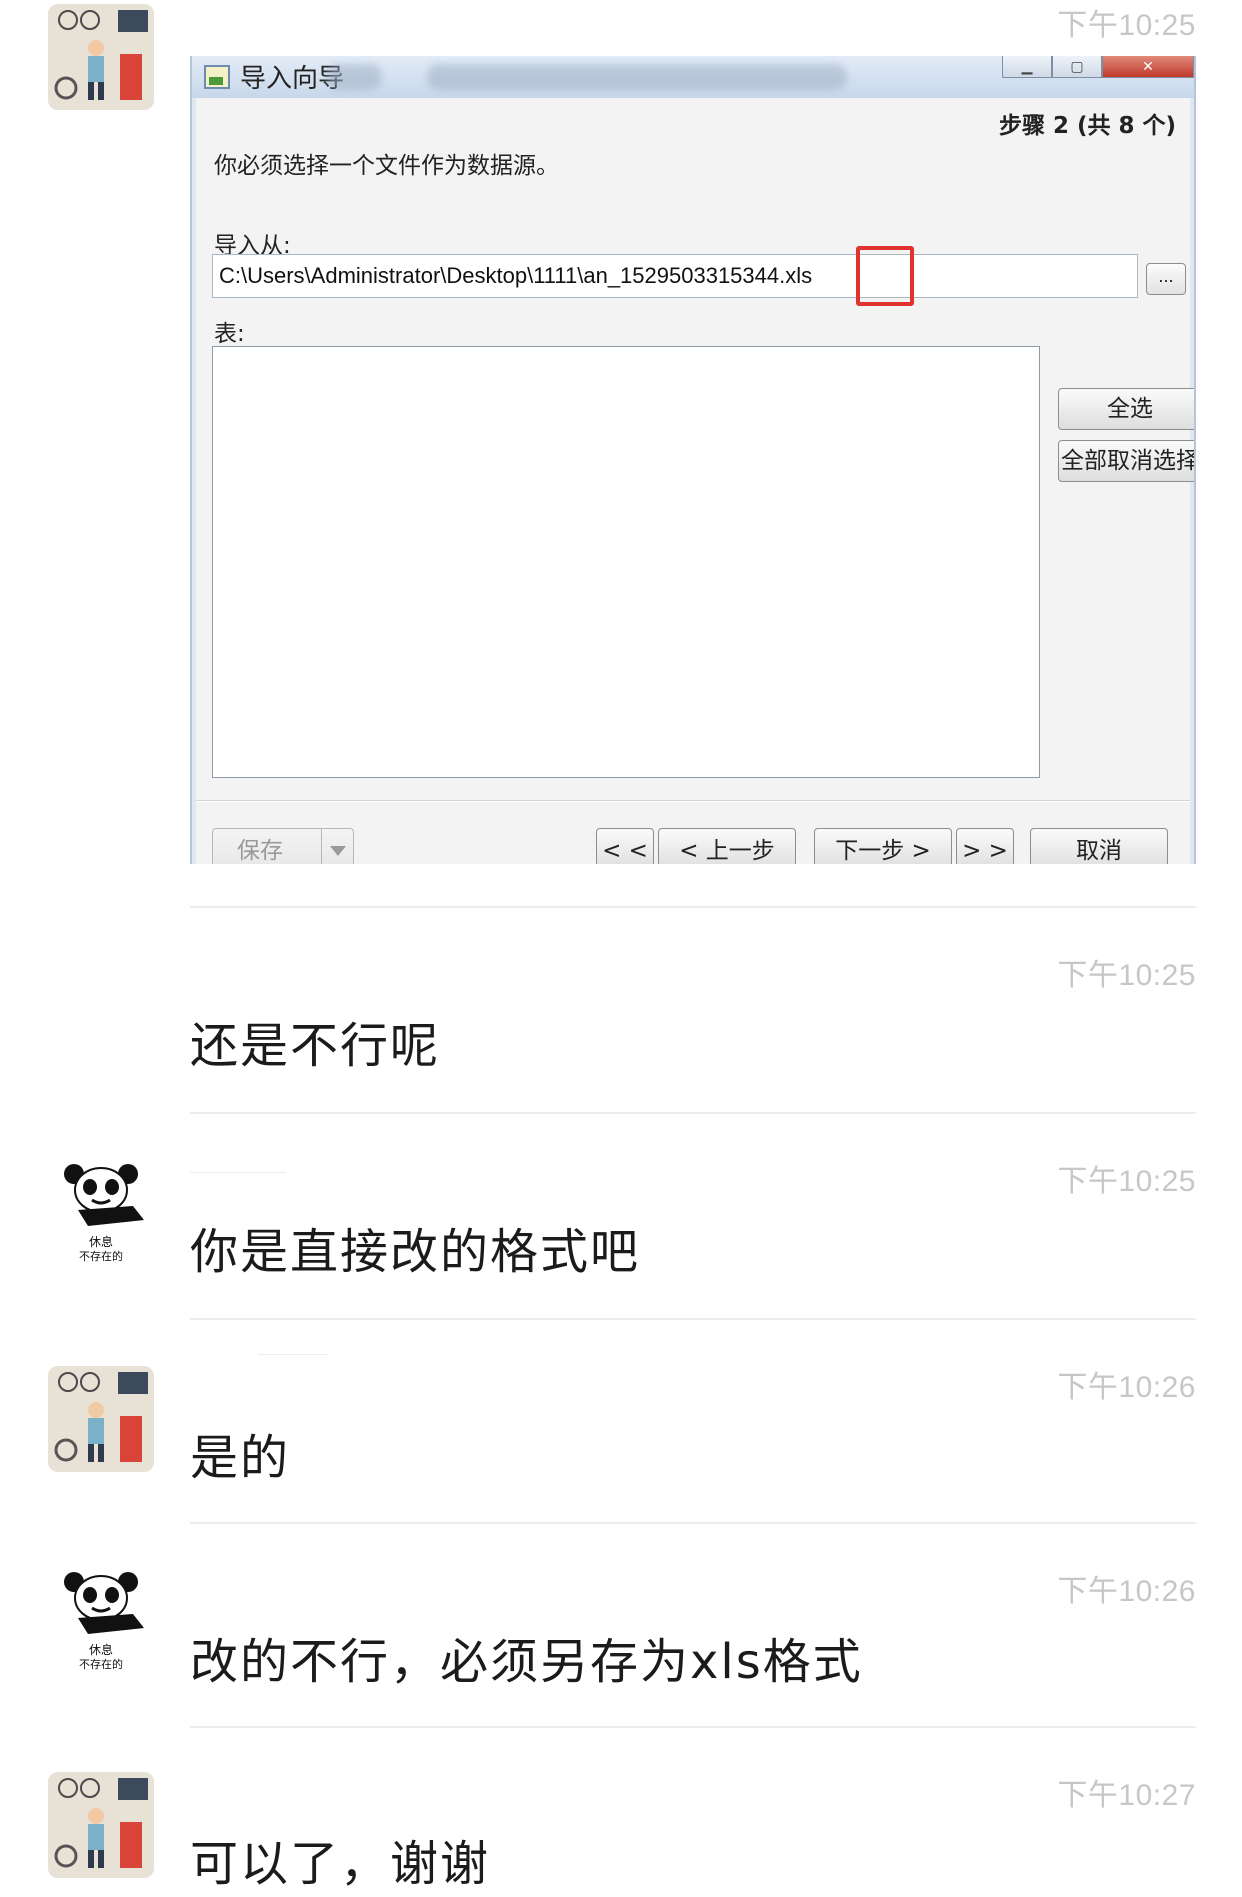 The image size is (1242, 1897). Describe the element at coordinates (386, 166) in the screenshot. I see `instruction-text: 你必须选择一个文件作为数据源。` at that location.